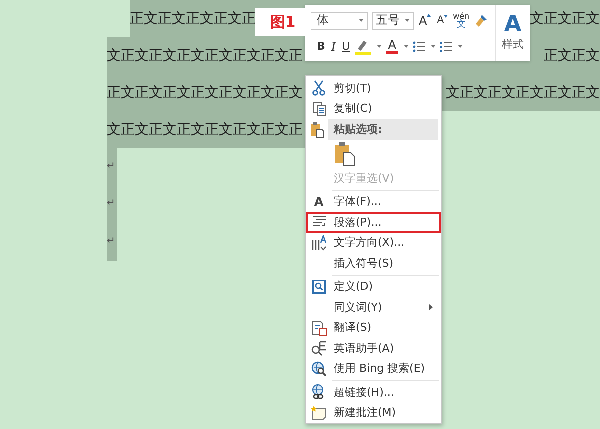 Image resolution: width=600 pixels, height=429 pixels. Describe the element at coordinates (319, 88) in the screenshot. I see `scissors-icon` at that location.